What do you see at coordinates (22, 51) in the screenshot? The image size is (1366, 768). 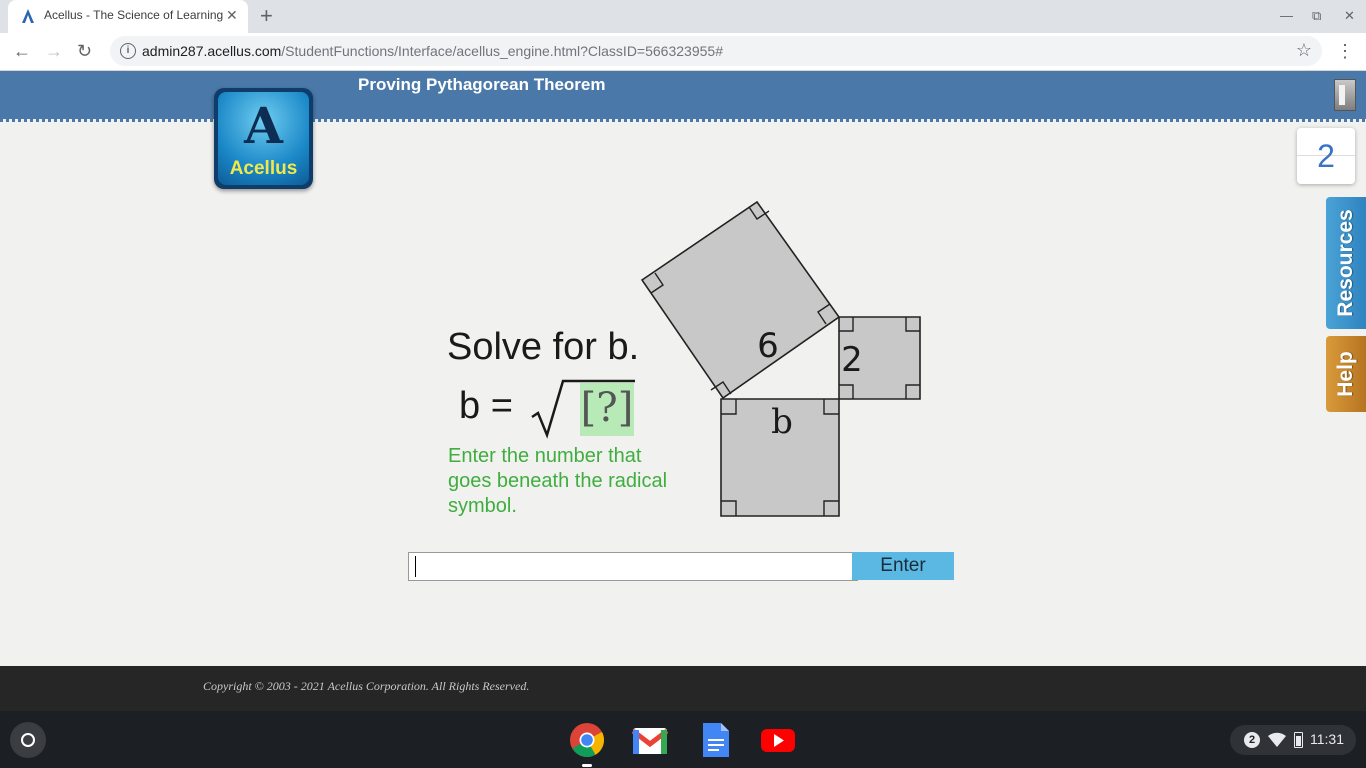 I see `back-icon: ←` at bounding box center [22, 51].